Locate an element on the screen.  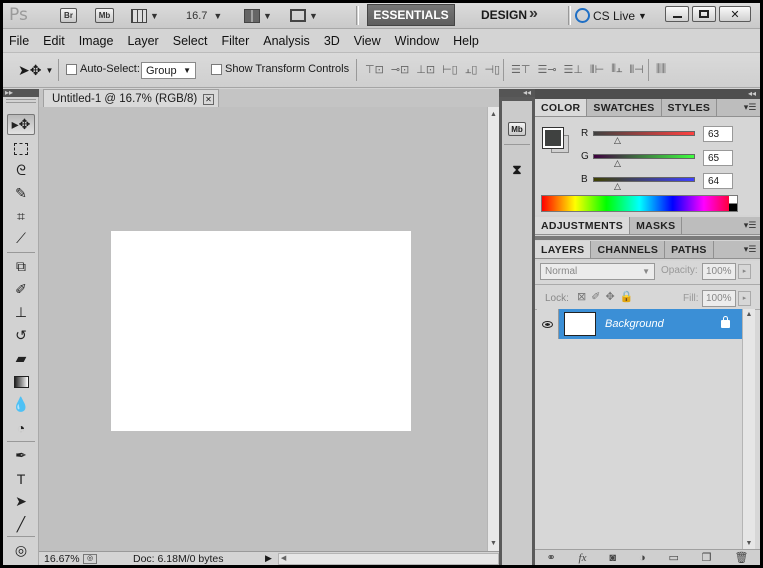
status-zoom: 16.67% is located at coordinates (61, 559).